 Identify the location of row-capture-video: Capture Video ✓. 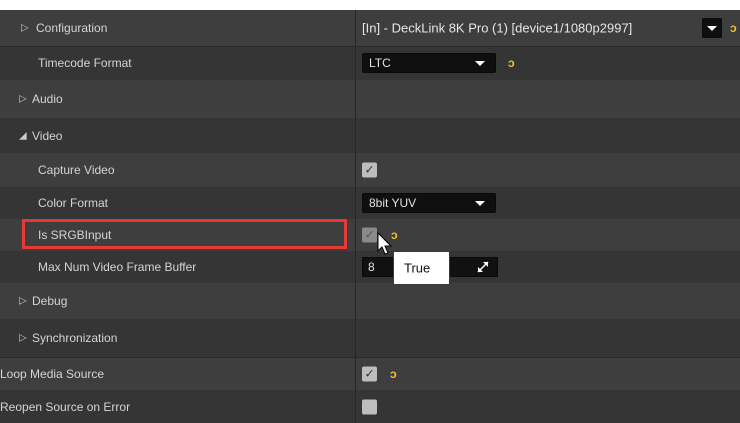
(370, 170).